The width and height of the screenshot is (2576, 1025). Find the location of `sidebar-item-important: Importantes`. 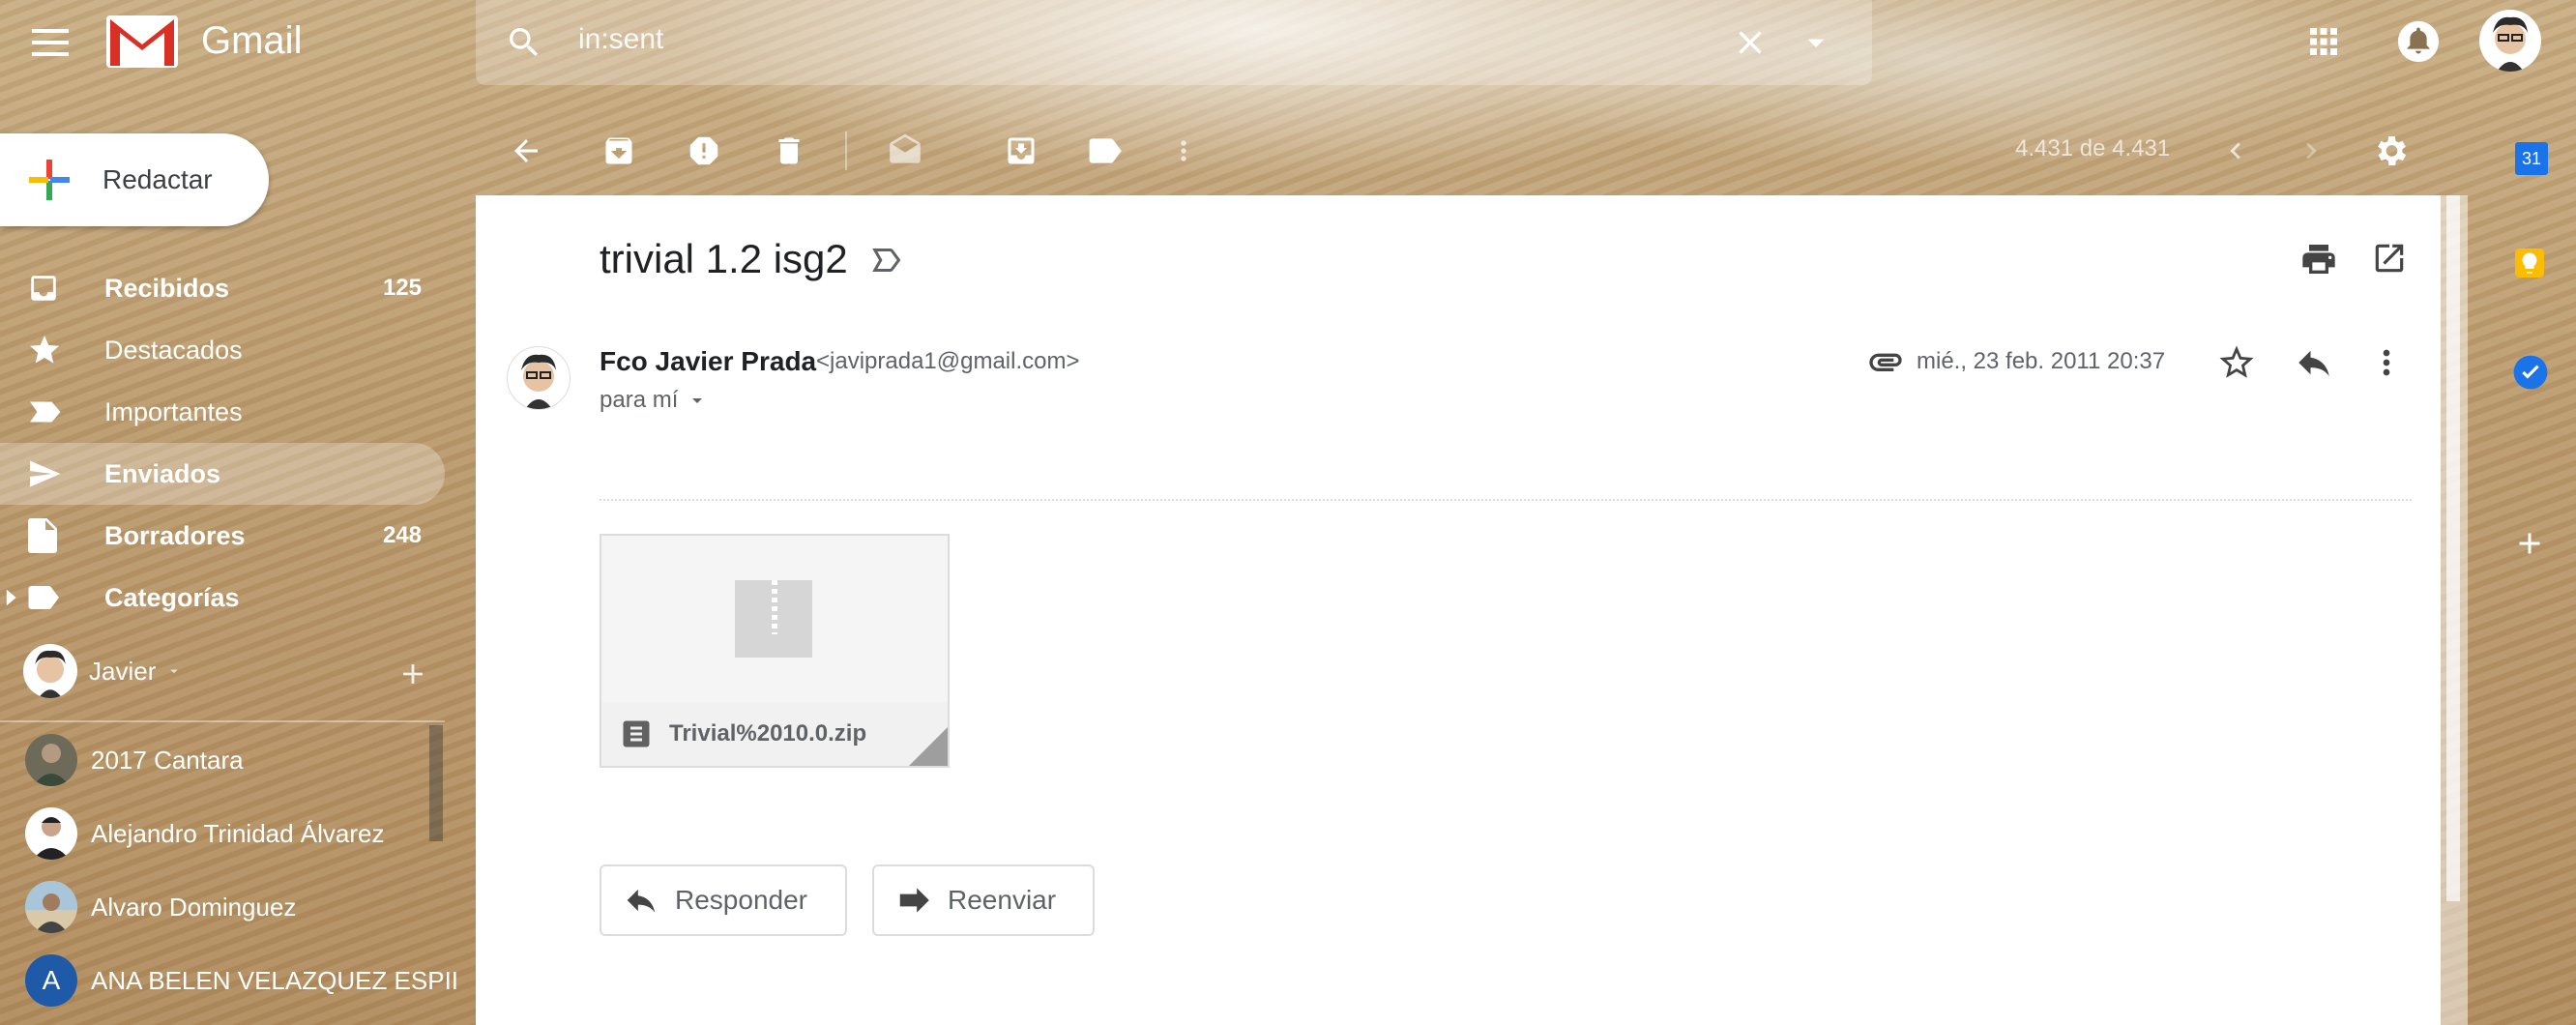

sidebar-item-important: Importantes is located at coordinates (222, 412).